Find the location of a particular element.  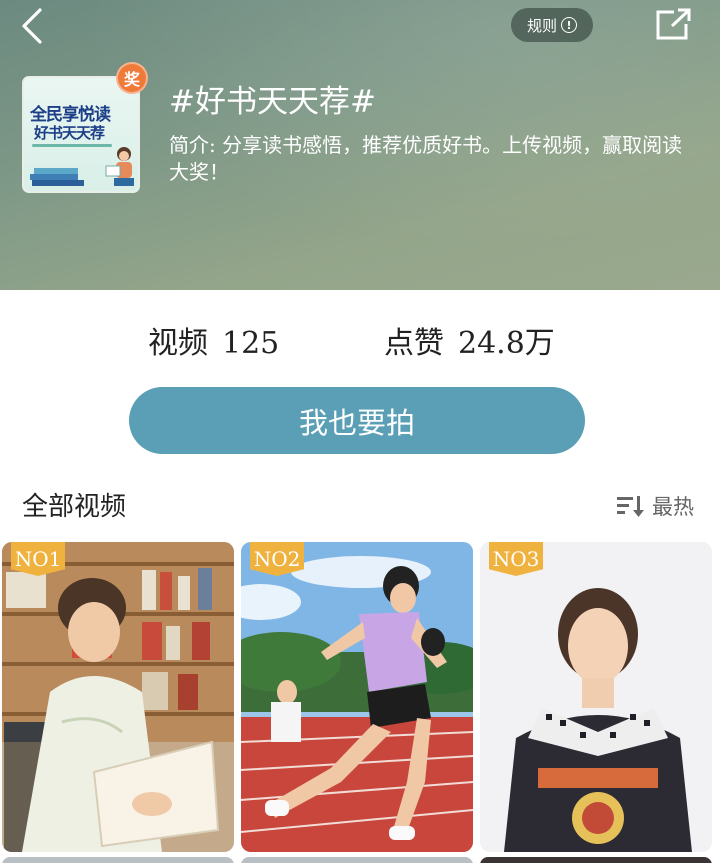

share-external-icon is located at coordinates (673, 24).